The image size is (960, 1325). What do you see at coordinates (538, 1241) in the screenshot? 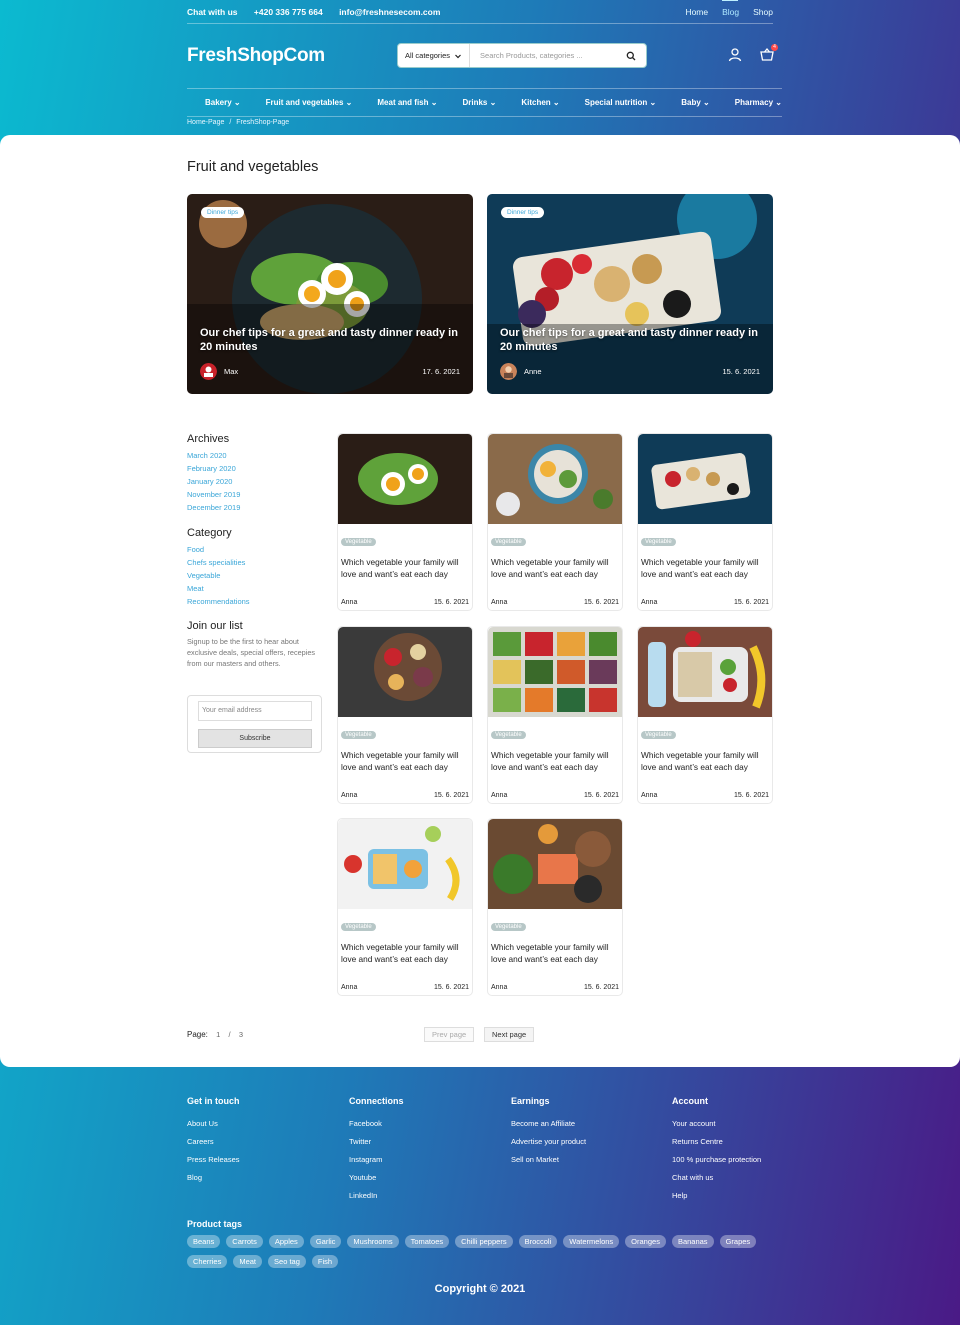
I see `product-tag: Broccoli` at bounding box center [538, 1241].